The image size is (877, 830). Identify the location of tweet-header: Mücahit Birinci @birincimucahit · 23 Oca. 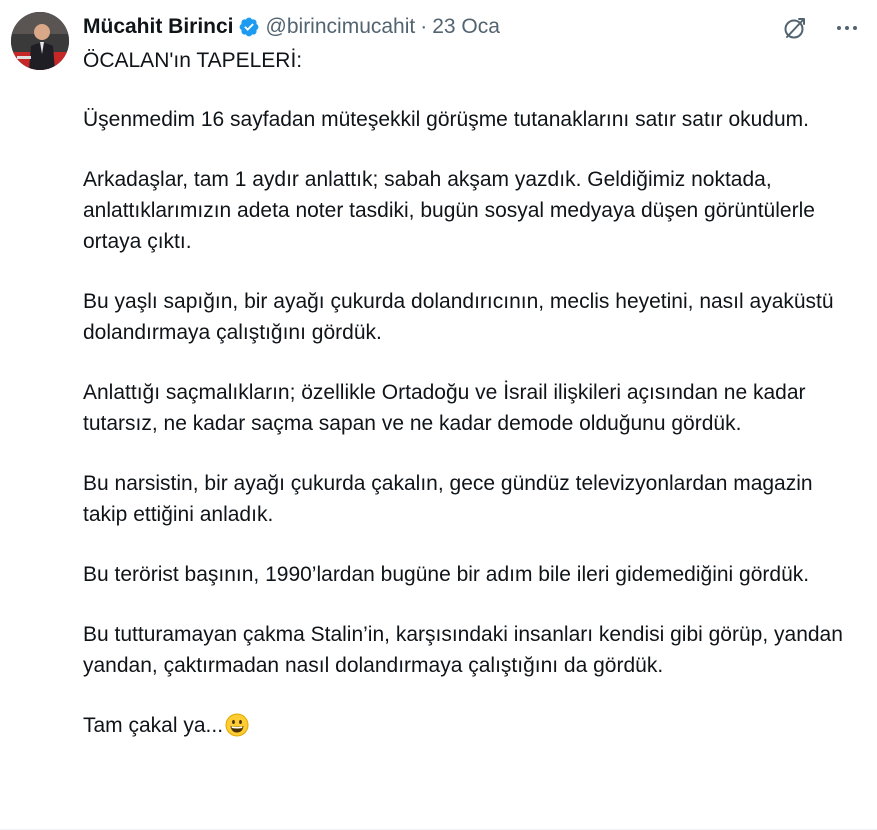
(291, 27).